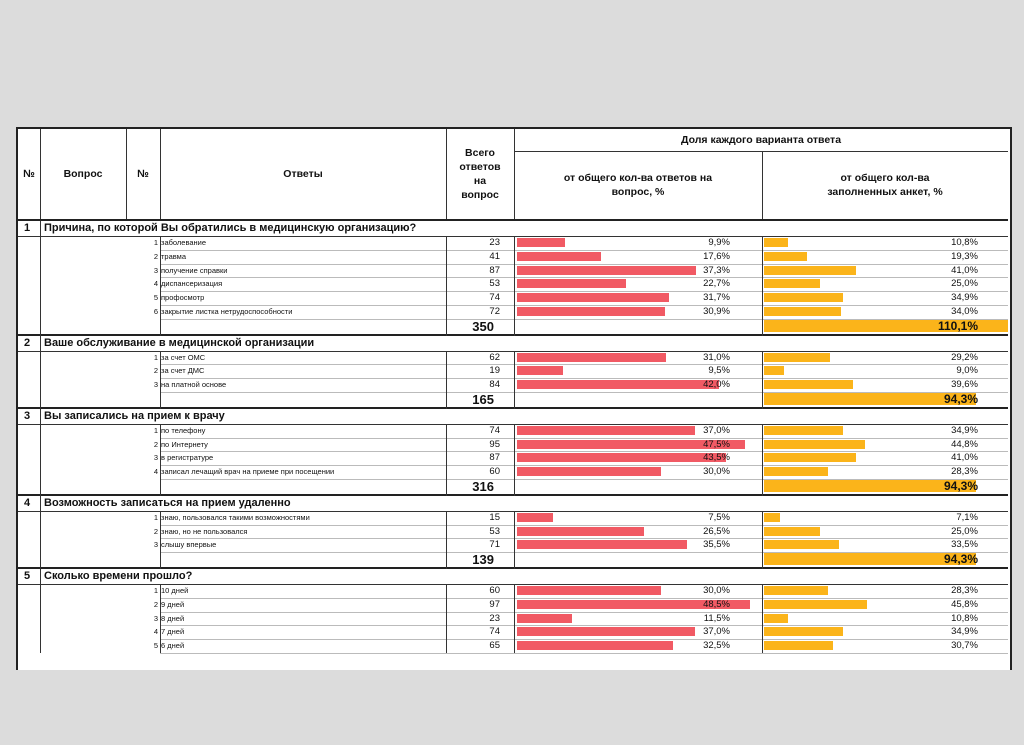  Describe the element at coordinates (173, 604) in the screenshot. I see `answer-text: 9 дней` at that location.